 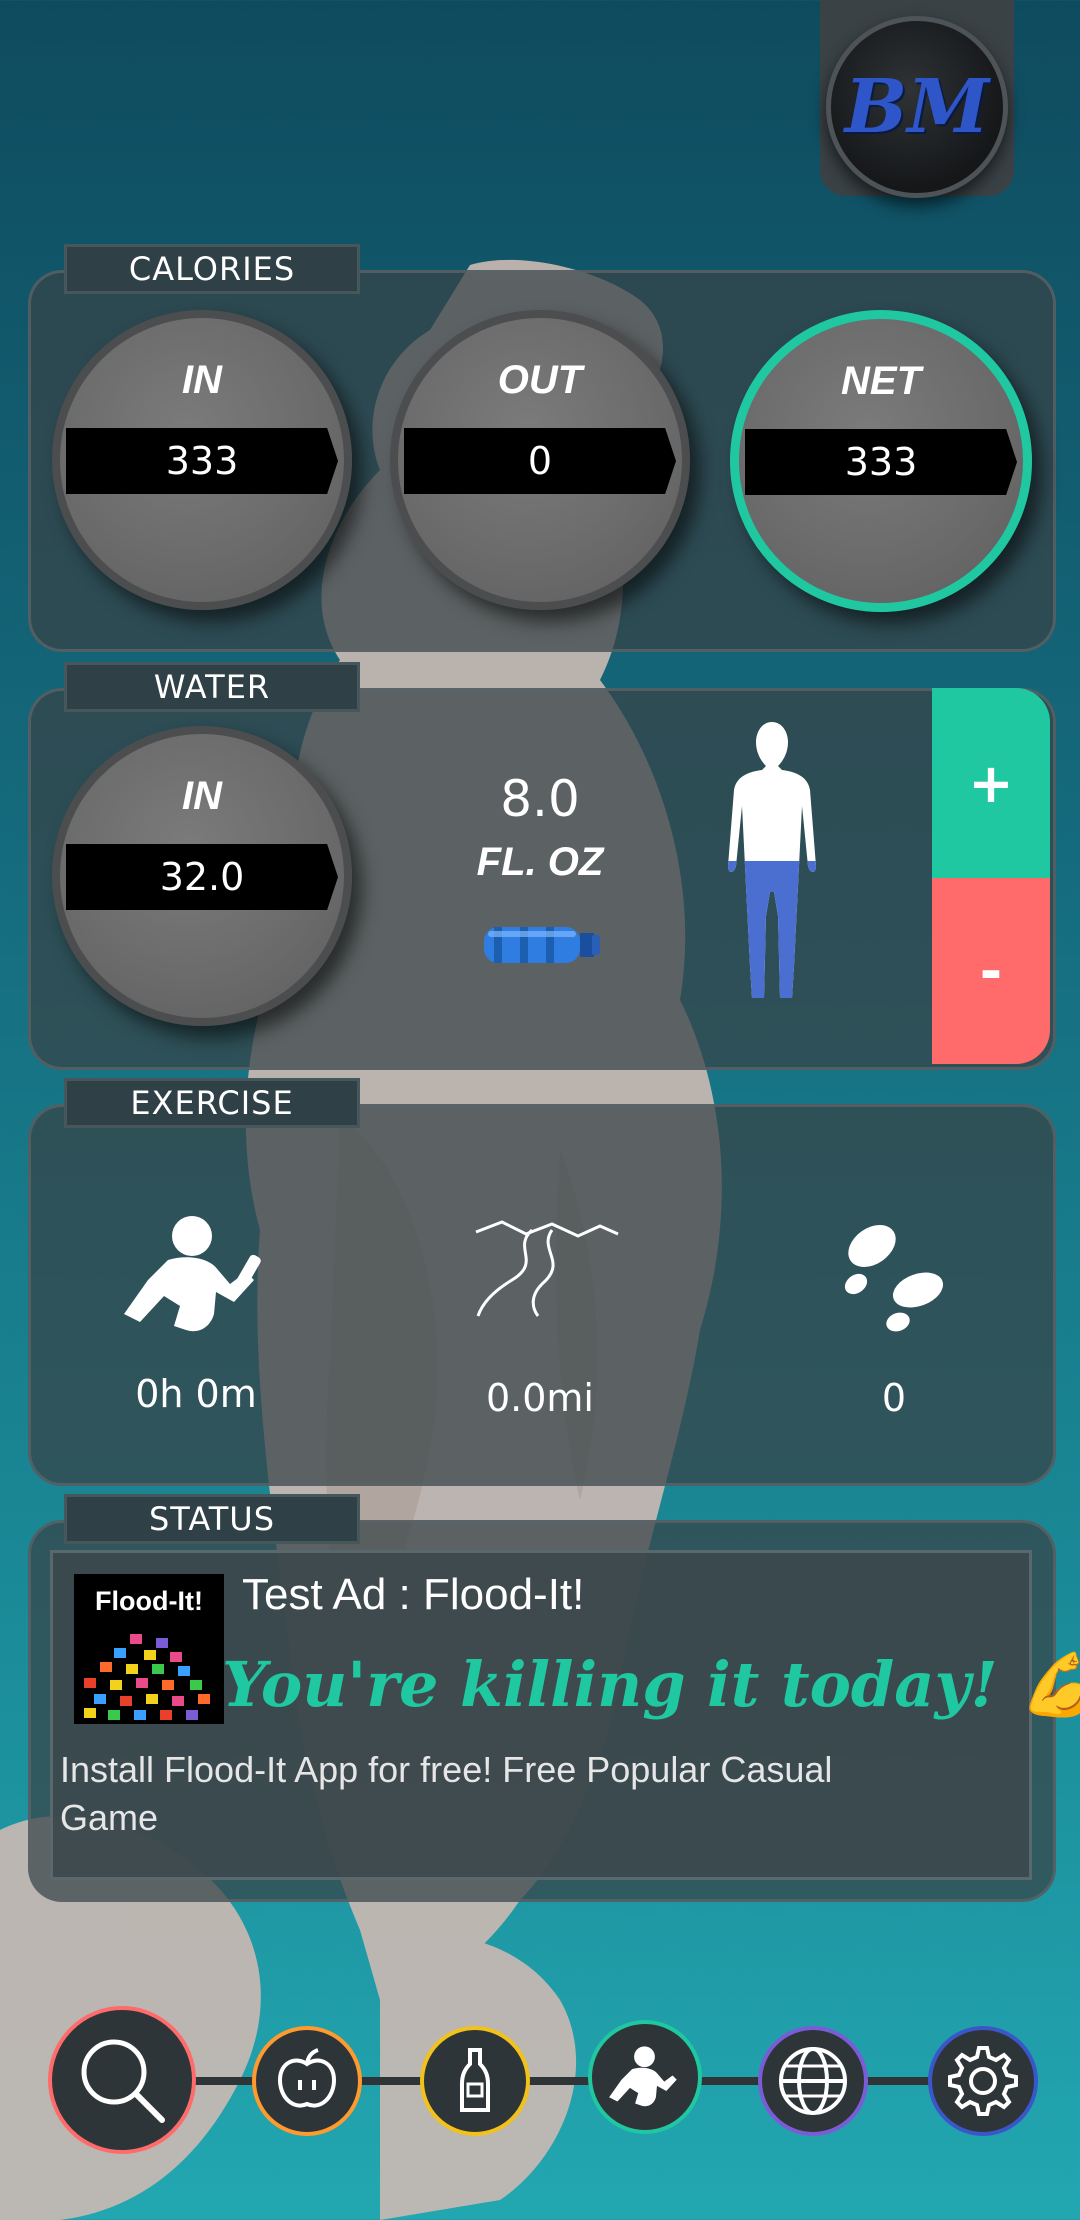 I want to click on water-bottle-icon, so click(x=542, y=945).